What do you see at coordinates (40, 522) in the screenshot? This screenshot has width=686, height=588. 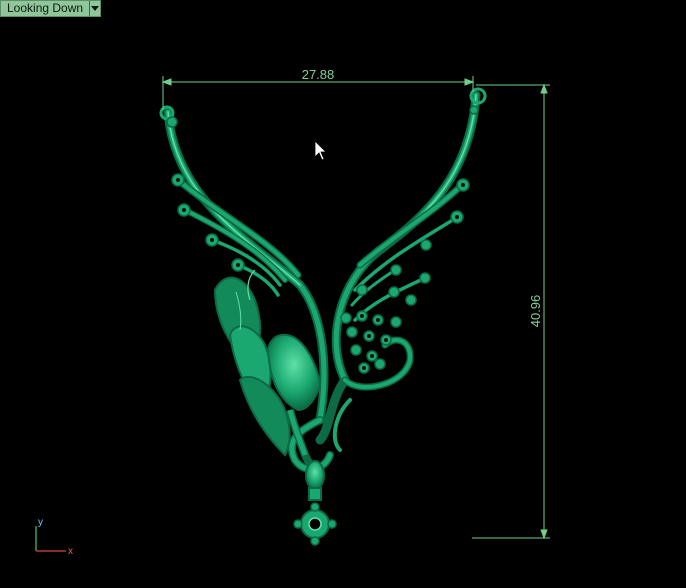 I see `axis-y-label: y` at bounding box center [40, 522].